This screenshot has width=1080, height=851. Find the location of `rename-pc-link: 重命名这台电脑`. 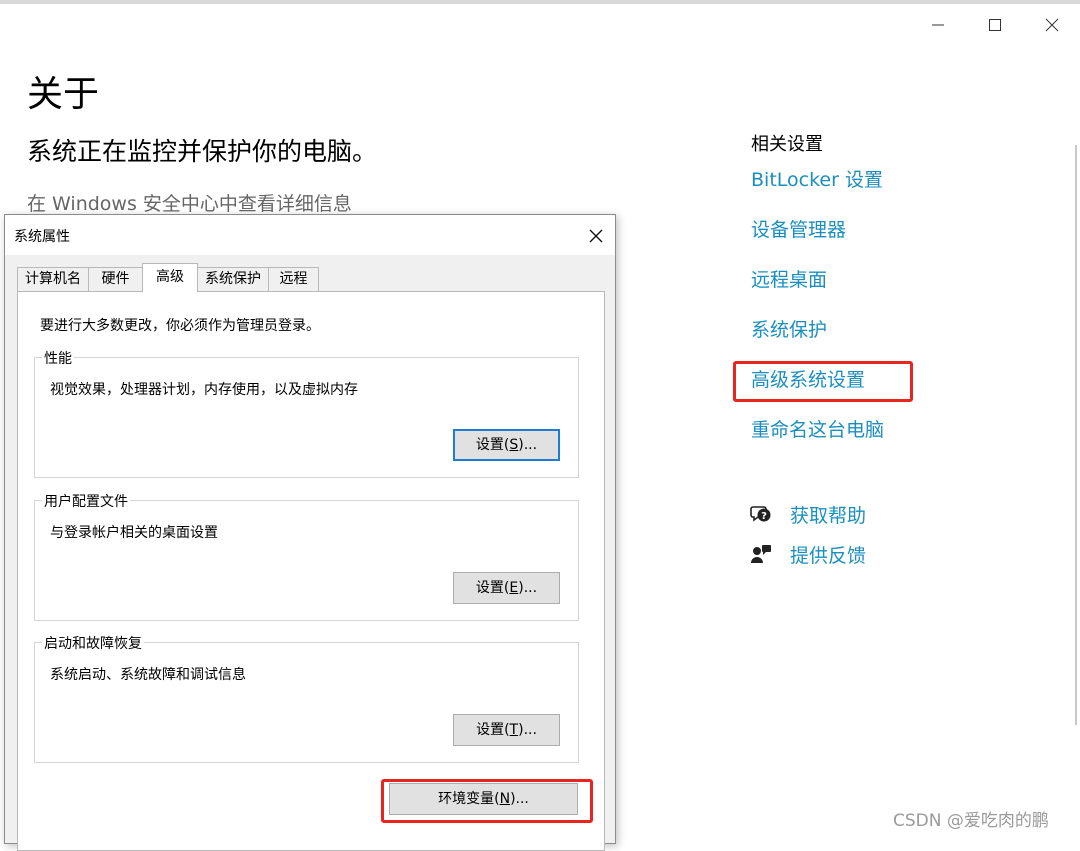

rename-pc-link: 重命名这台电脑 is located at coordinates (817, 430).